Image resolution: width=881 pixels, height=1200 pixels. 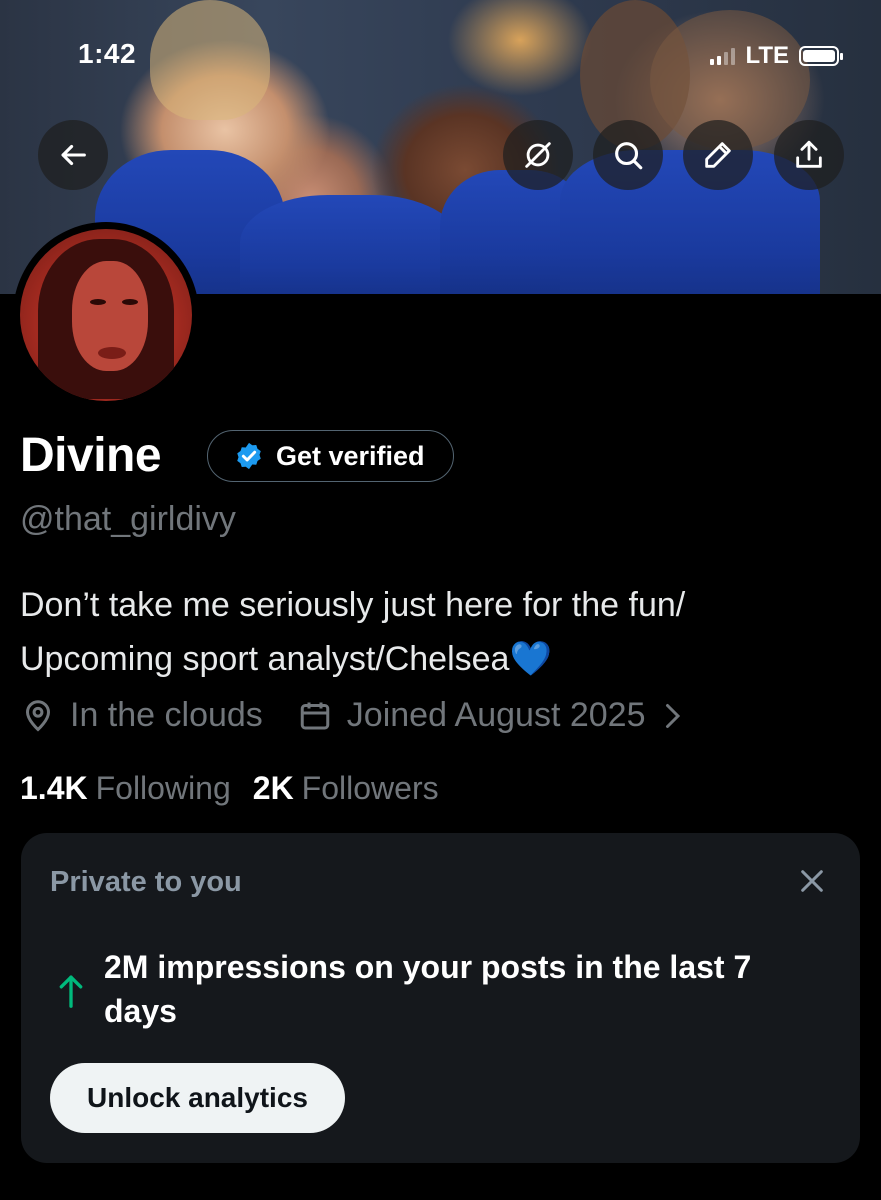 I want to click on mute-icon, so click(x=538, y=155).